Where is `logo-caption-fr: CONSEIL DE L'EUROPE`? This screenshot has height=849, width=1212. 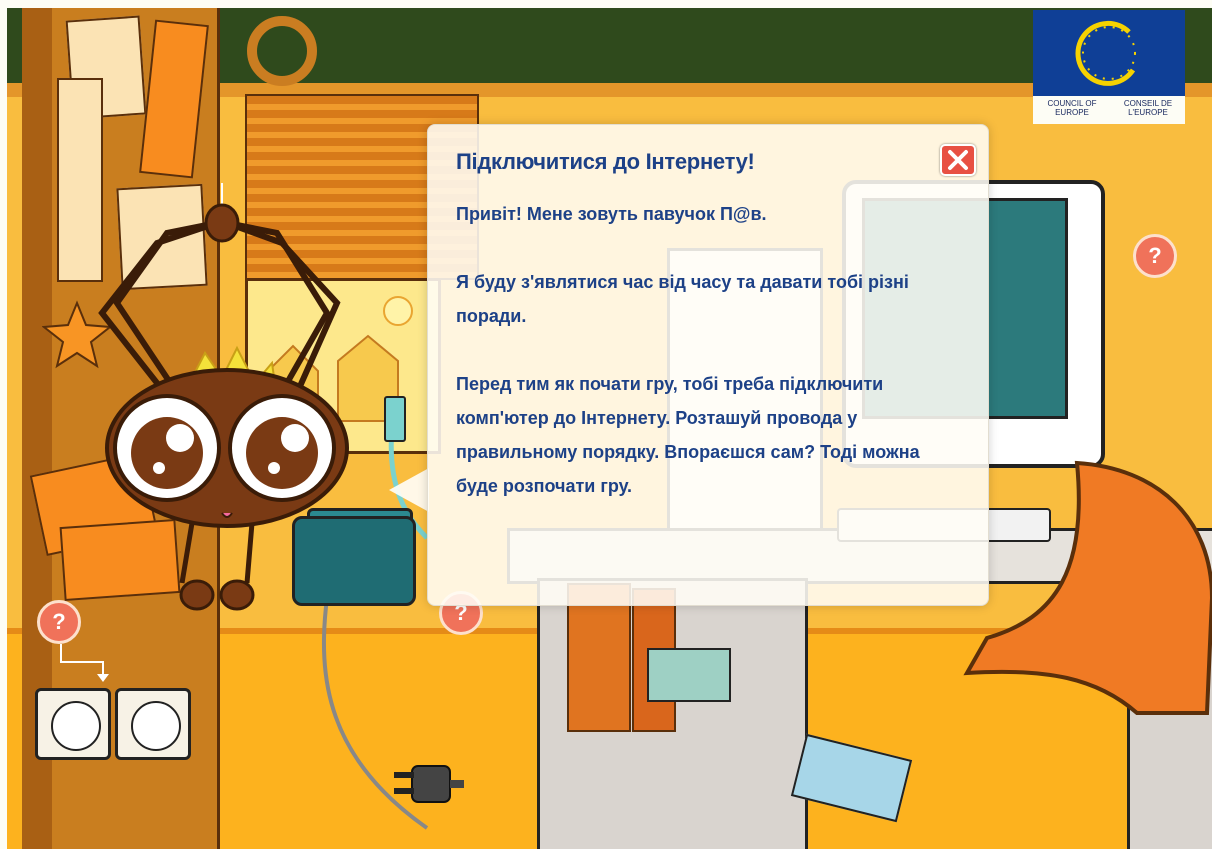
logo-caption-fr: CONSEIL DE L'EUROPE is located at coordinates (1148, 108).